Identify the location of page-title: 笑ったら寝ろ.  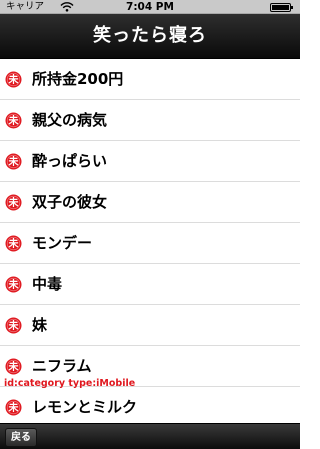
(150, 35).